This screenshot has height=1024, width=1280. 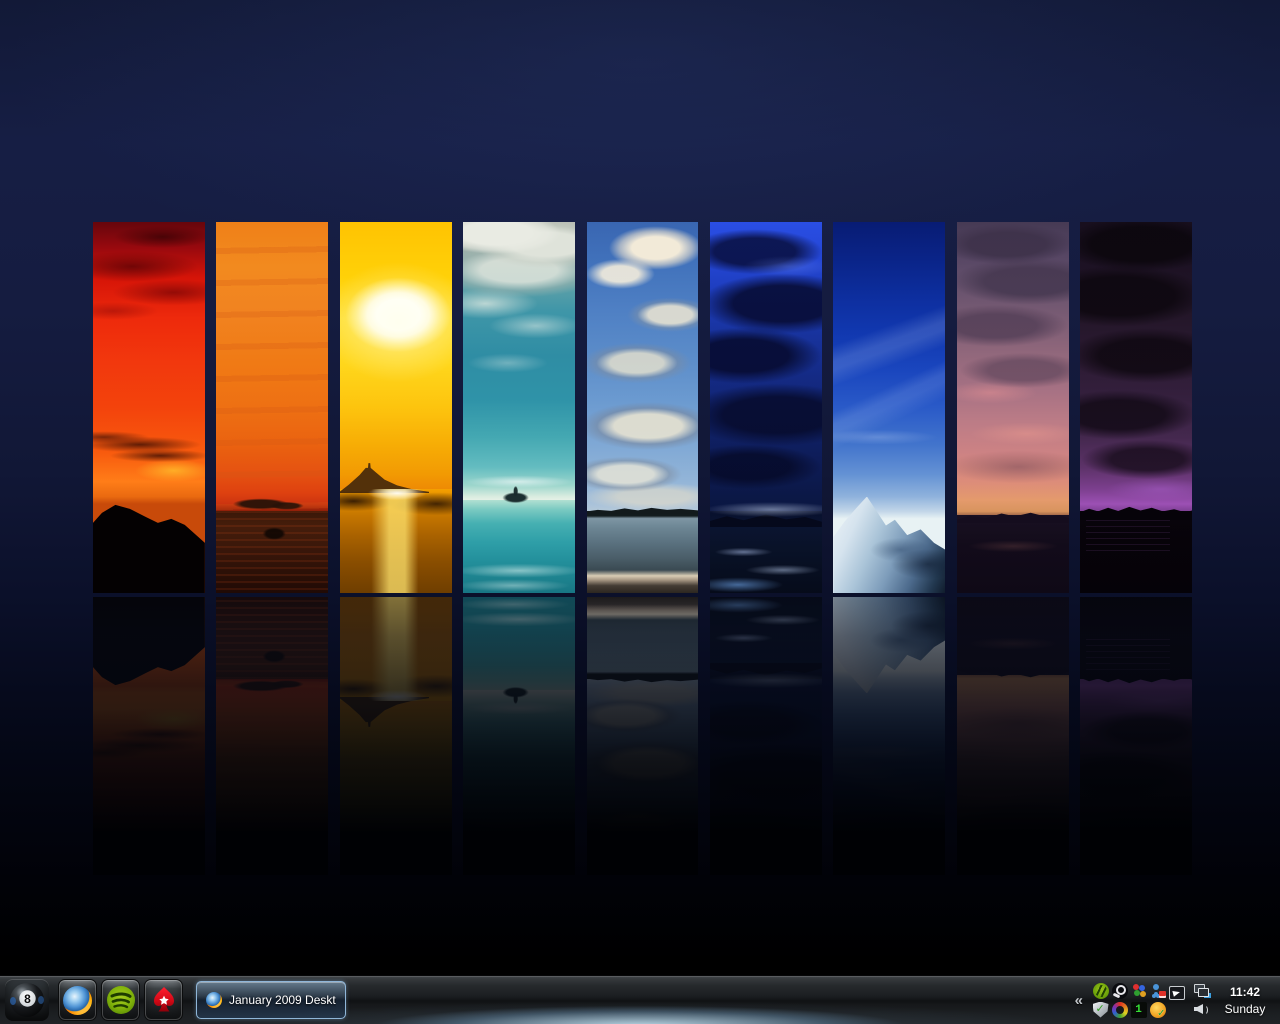 I want to click on wallpaper-reflection-night-snow-mountain, so click(x=889, y=736).